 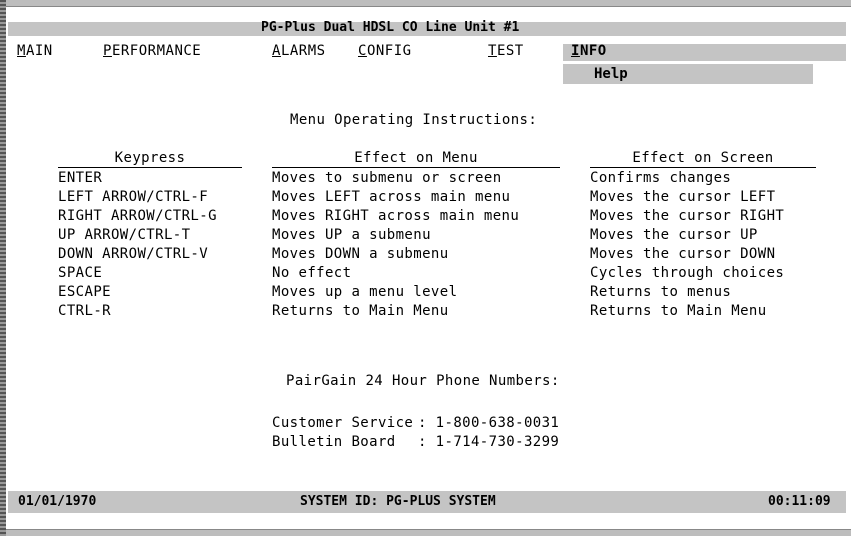 I want to click on row-key: SPACE, so click(x=80, y=273).